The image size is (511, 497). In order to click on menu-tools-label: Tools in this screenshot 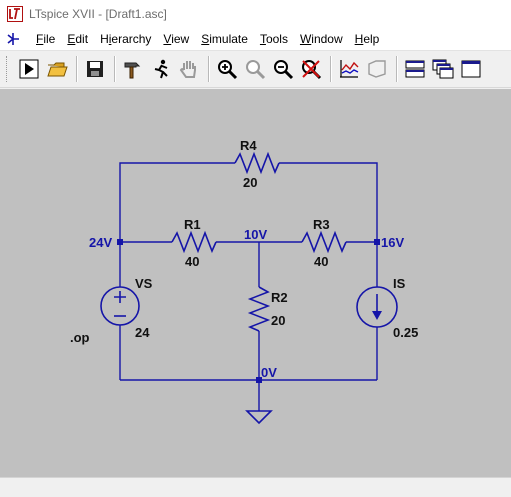, I will do `click(273, 39)`.